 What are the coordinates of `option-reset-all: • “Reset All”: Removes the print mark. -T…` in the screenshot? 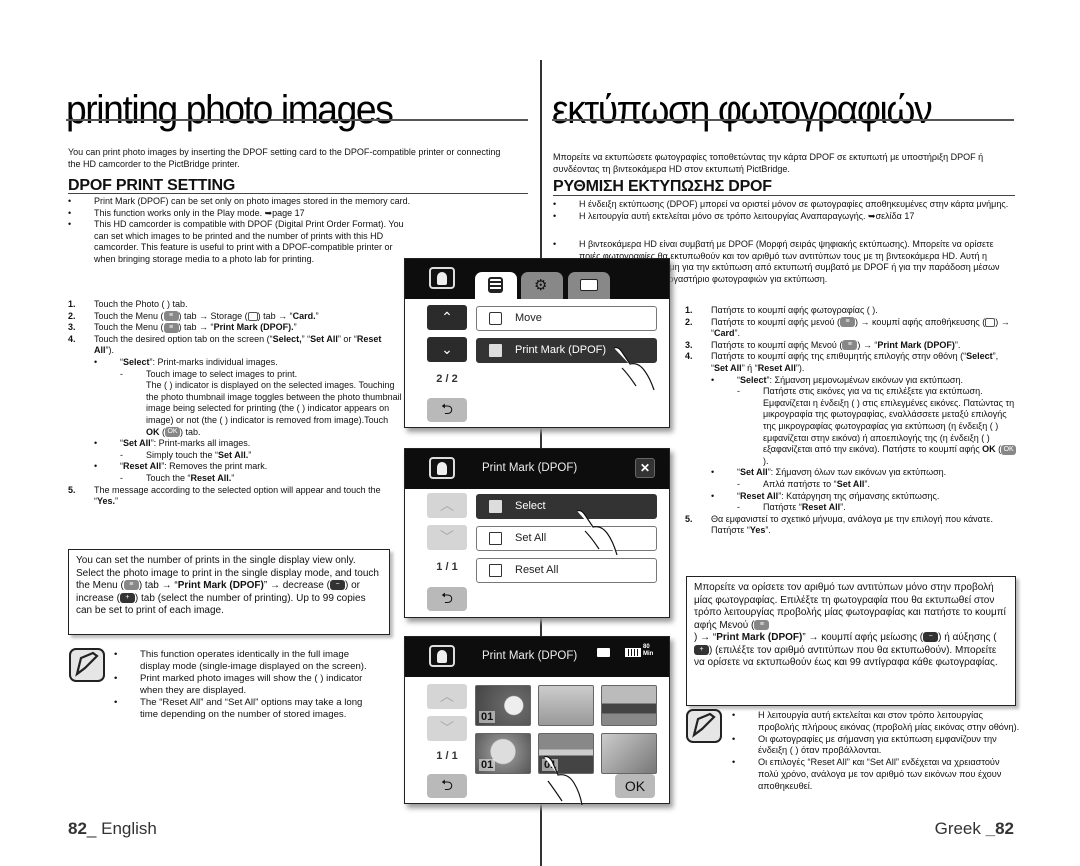 It's located at (181, 472).